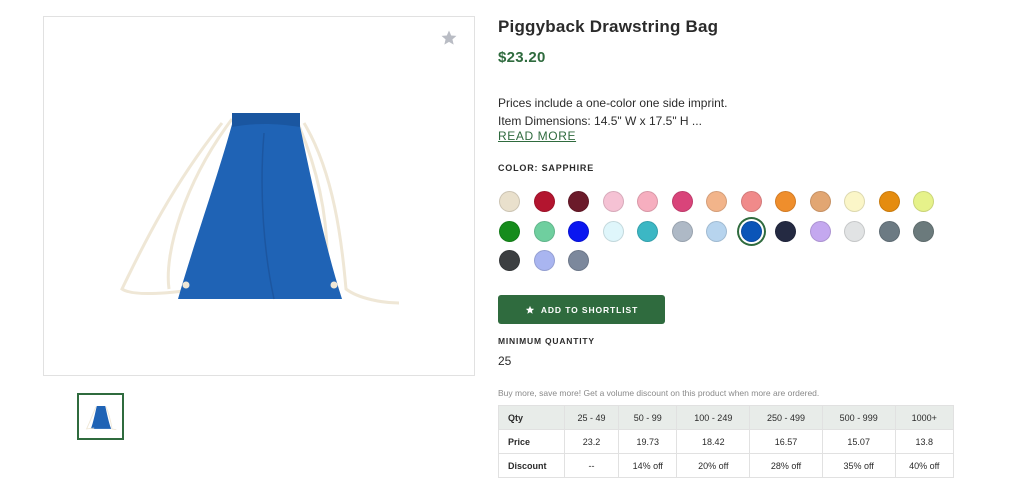 The height and width of the screenshot is (485, 1024). I want to click on discount-cell: 28% off, so click(786, 465).